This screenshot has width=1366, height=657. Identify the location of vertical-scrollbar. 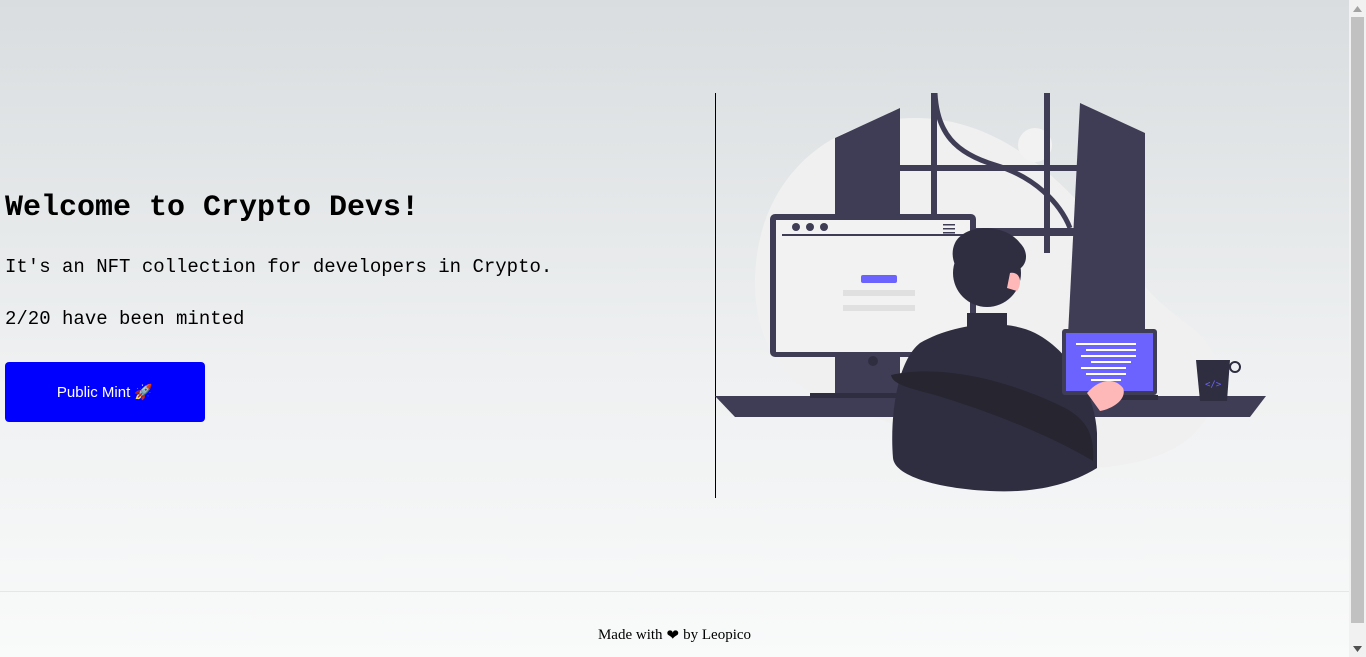
(1357, 328).